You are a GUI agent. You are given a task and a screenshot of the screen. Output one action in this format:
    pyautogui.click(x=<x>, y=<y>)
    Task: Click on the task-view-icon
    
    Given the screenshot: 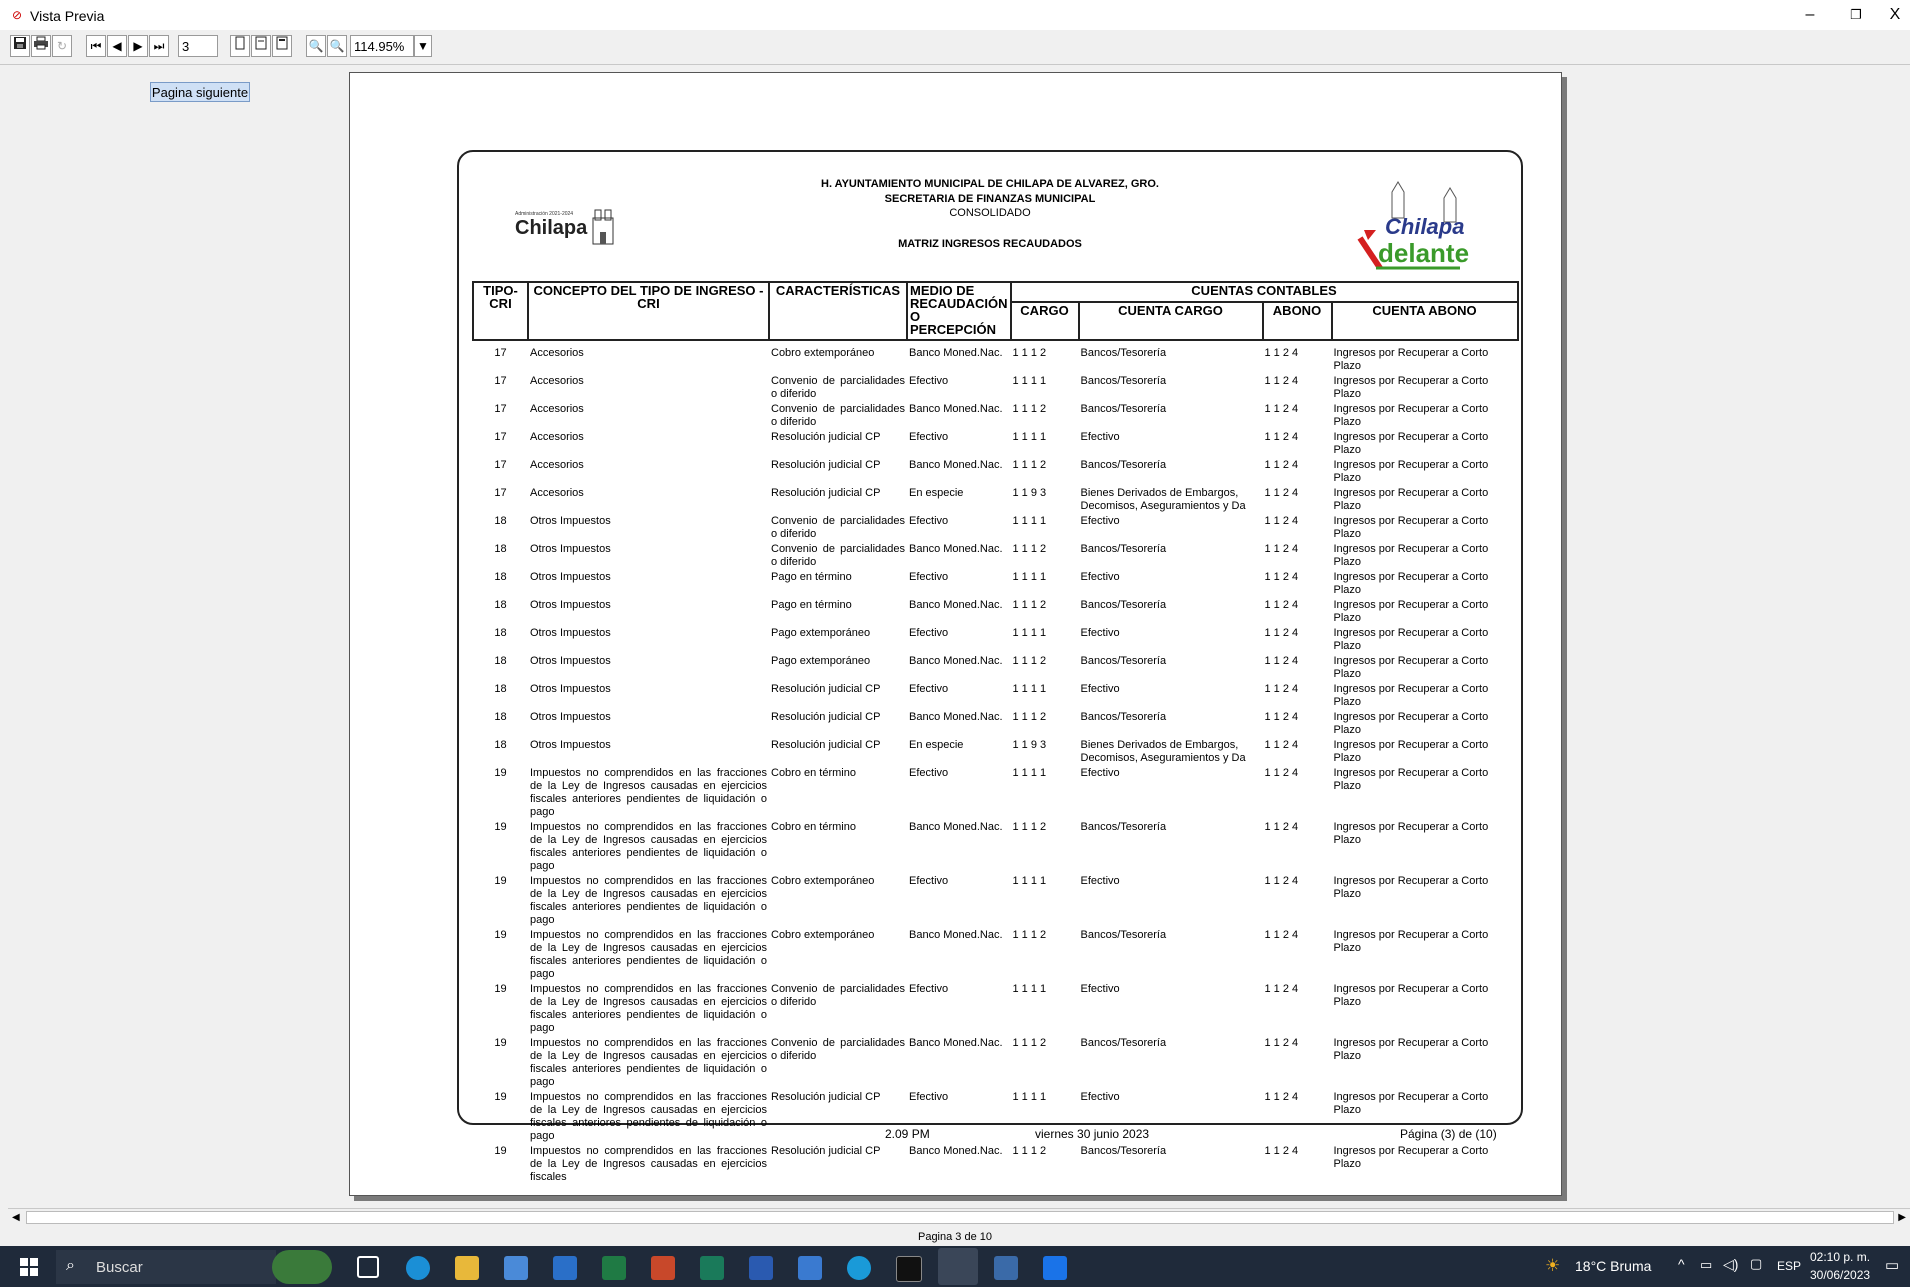 What is the action you would take?
    pyautogui.click(x=368, y=1267)
    